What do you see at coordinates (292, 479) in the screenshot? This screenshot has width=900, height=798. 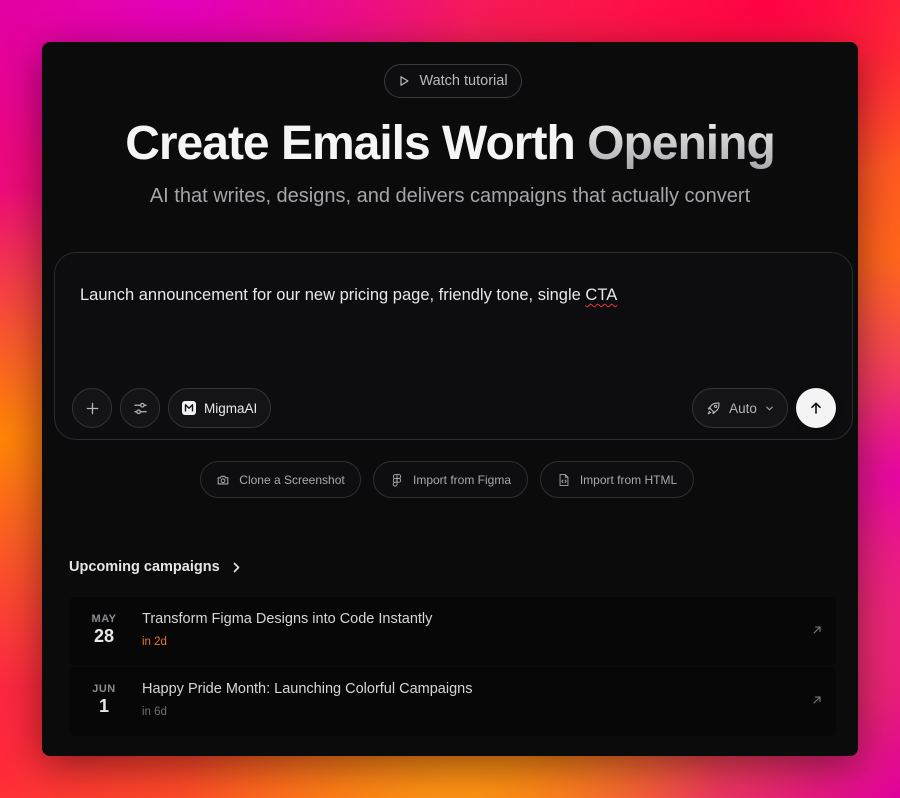 I see `clone-screenshot-label: Clone a Screenshot` at bounding box center [292, 479].